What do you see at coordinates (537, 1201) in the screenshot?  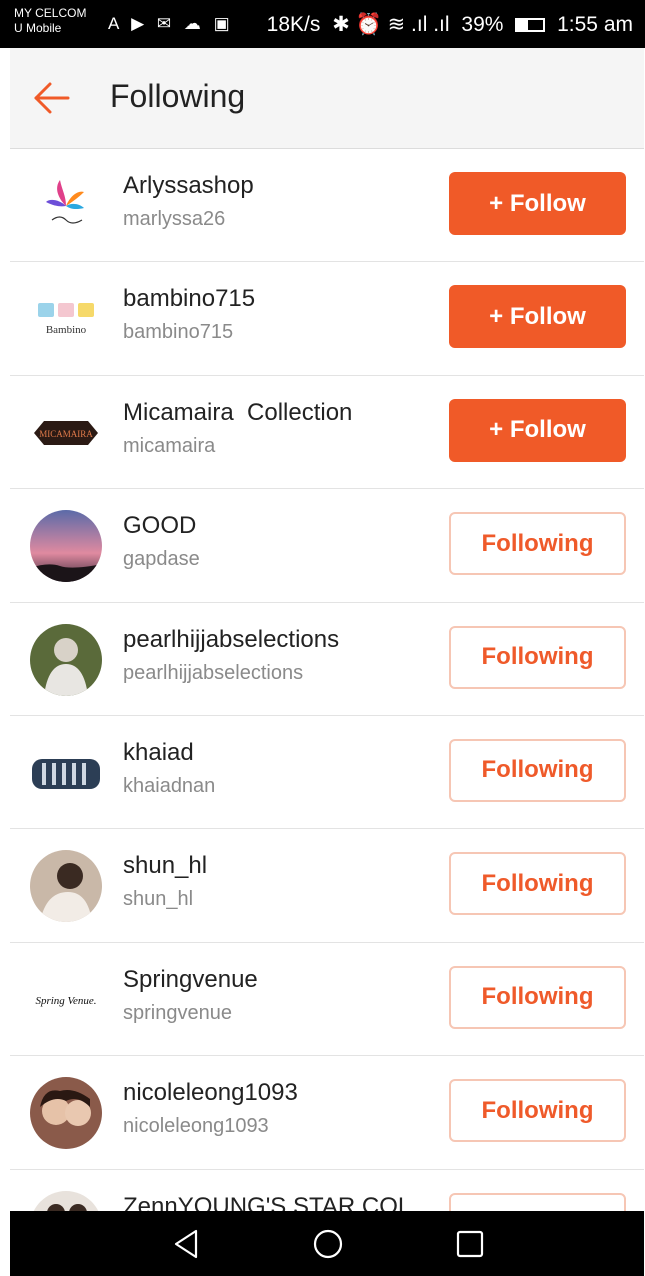 I see `following-button` at bounding box center [537, 1201].